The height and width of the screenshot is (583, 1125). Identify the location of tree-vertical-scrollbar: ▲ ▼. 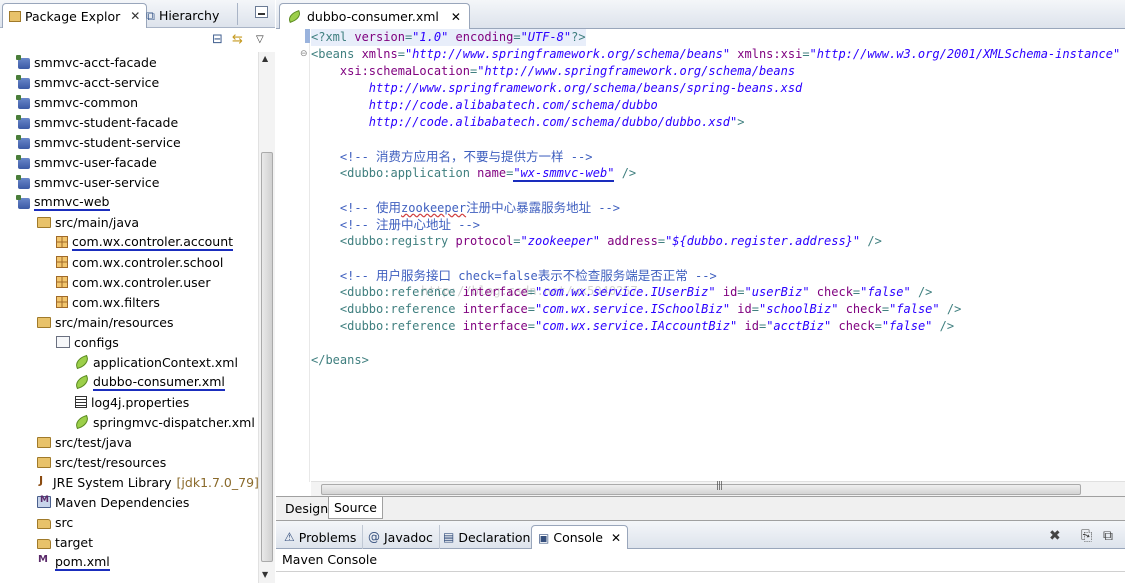
(266, 317).